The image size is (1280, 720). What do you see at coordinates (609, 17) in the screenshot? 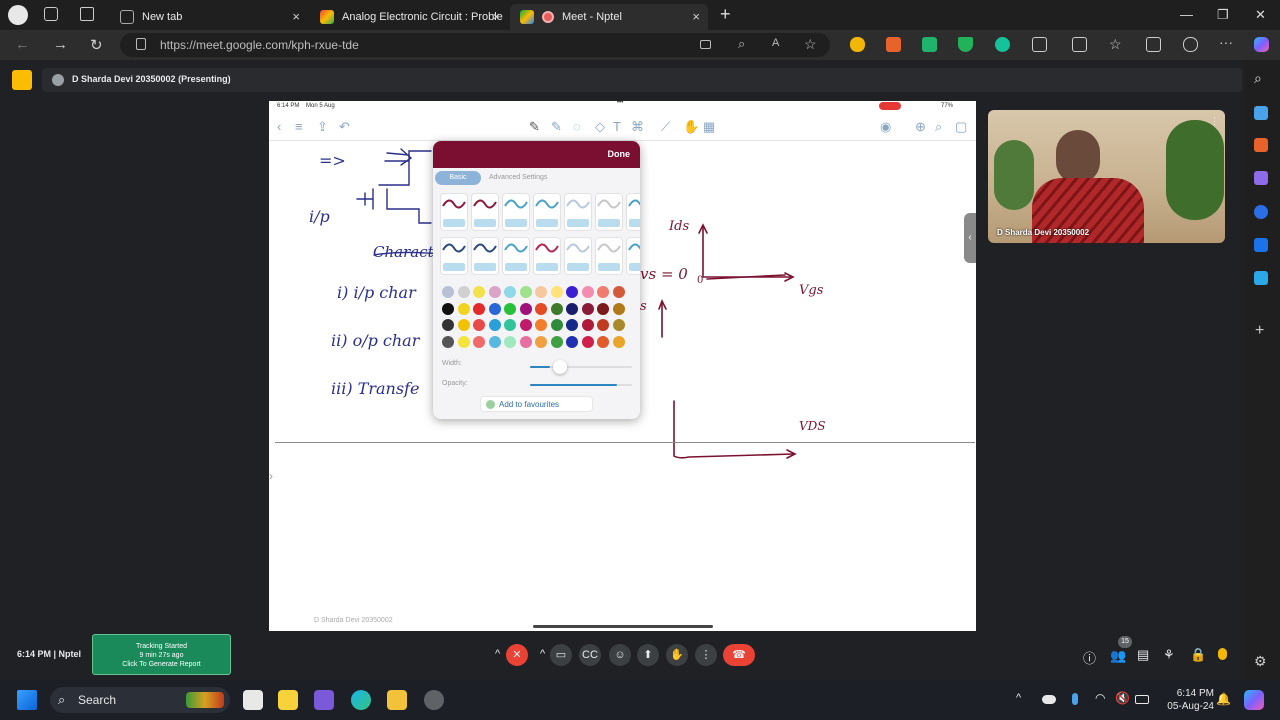
I see `tab-meet: Meet - Nptel ×` at bounding box center [609, 17].